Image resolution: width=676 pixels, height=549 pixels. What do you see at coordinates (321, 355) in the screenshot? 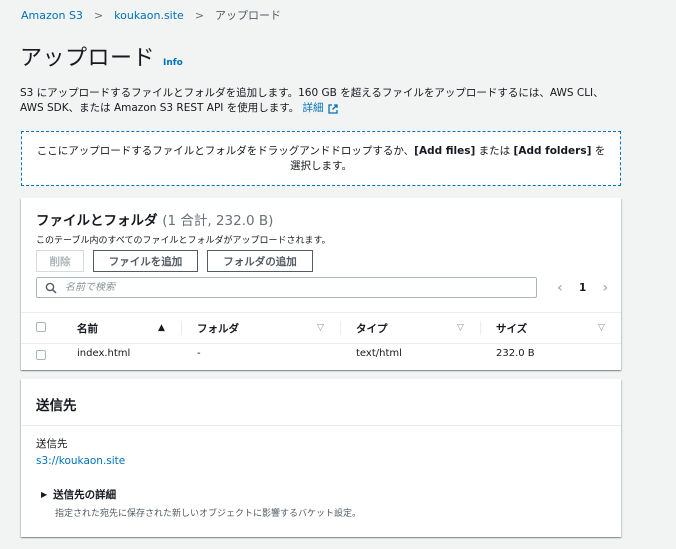
I see `table-row: index.html - text/html 232.0 B` at bounding box center [321, 355].